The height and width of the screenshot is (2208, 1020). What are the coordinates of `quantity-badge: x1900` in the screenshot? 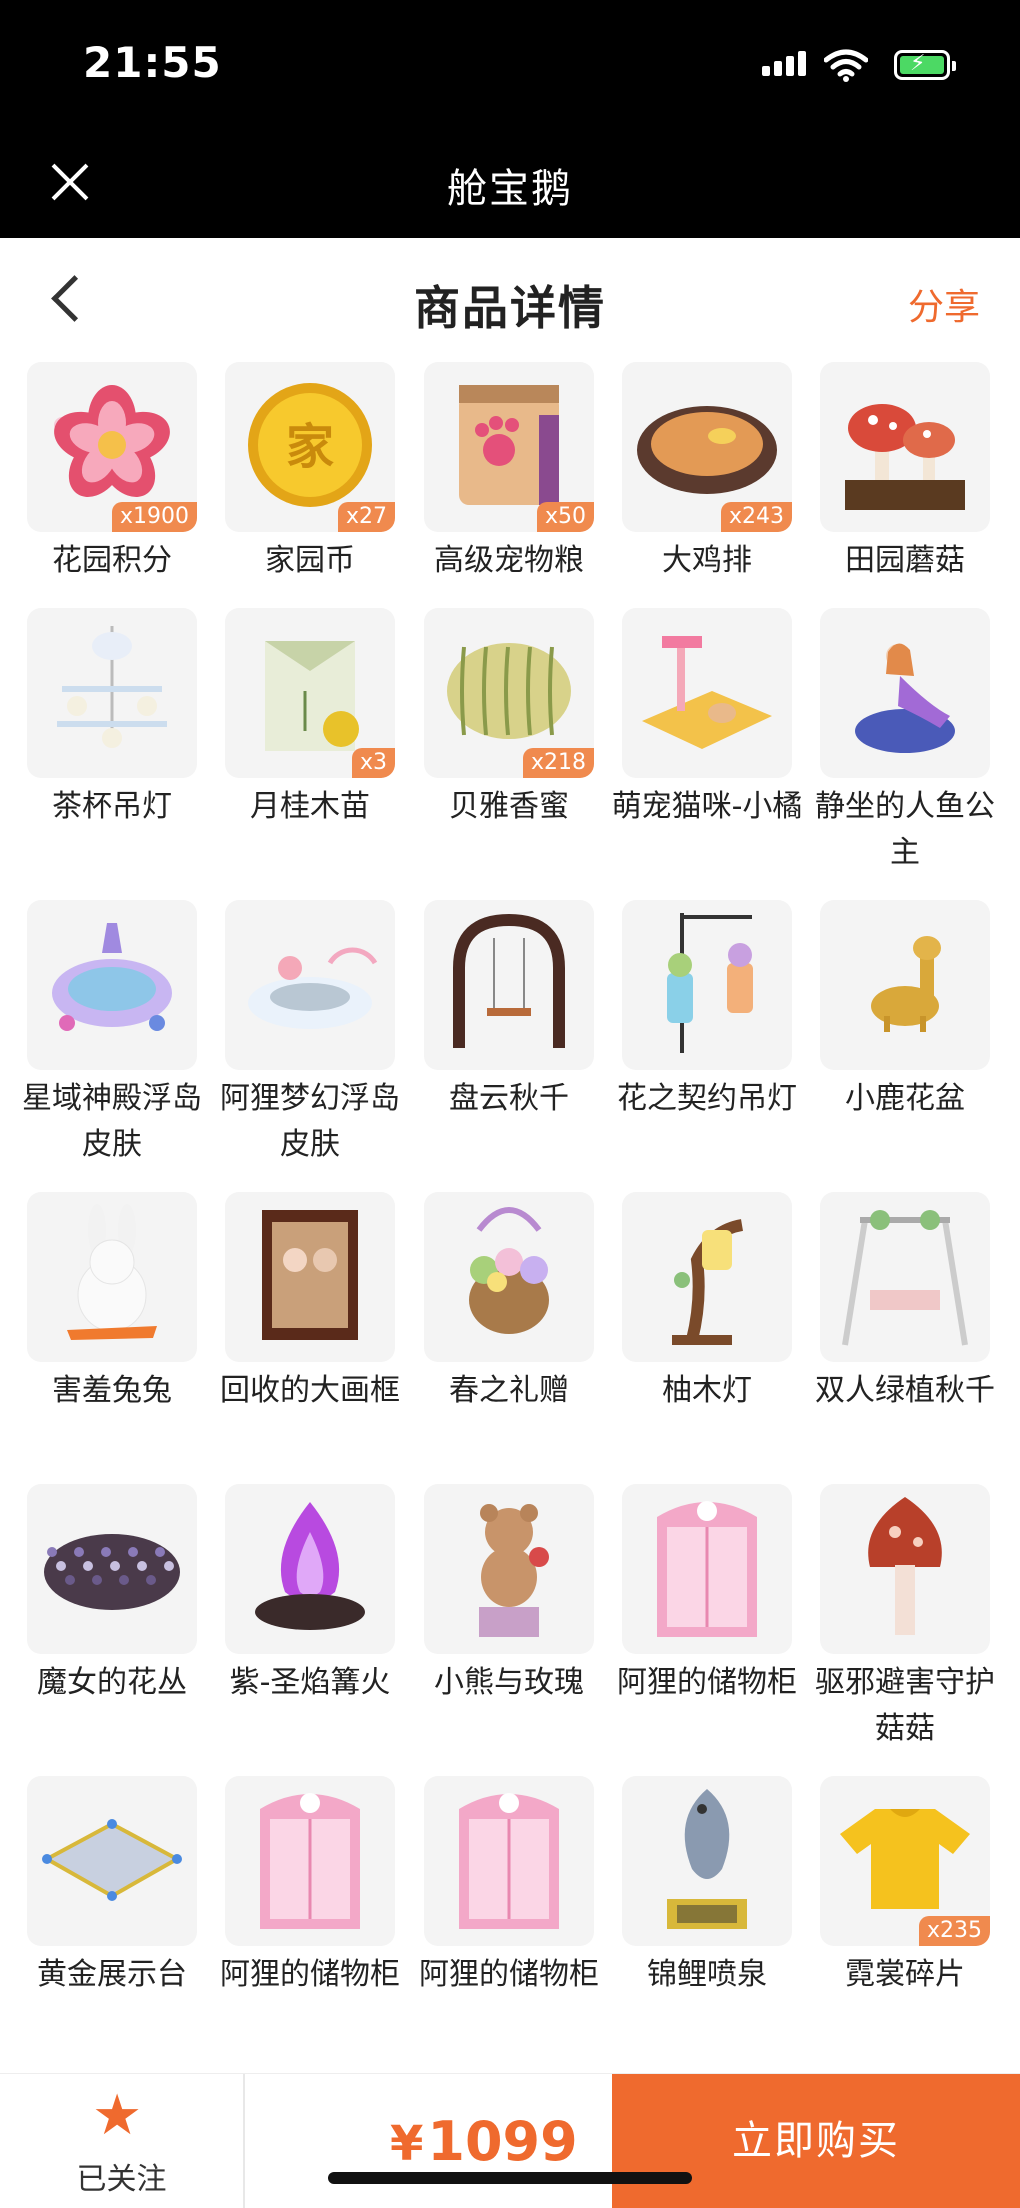 It's located at (154, 517).